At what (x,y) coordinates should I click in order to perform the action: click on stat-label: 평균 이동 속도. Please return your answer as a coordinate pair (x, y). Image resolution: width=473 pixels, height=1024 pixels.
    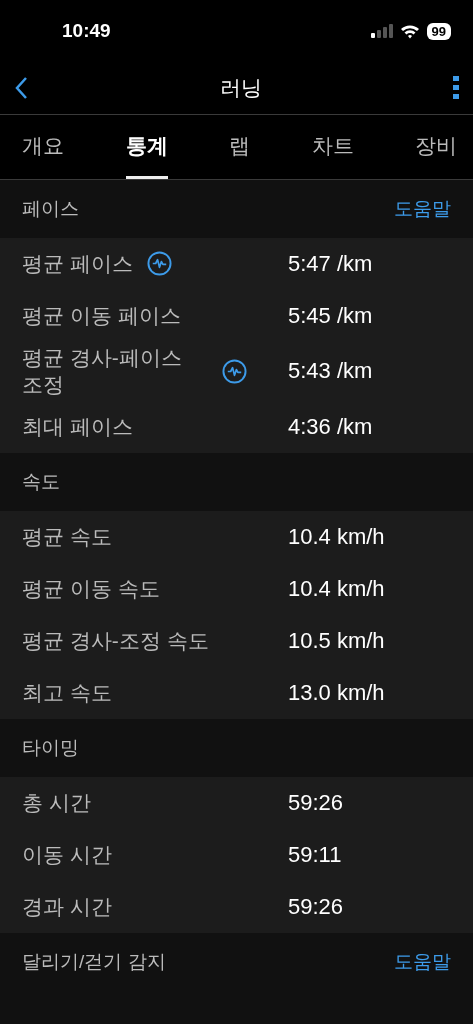
    Looking at the image, I should click on (91, 588).